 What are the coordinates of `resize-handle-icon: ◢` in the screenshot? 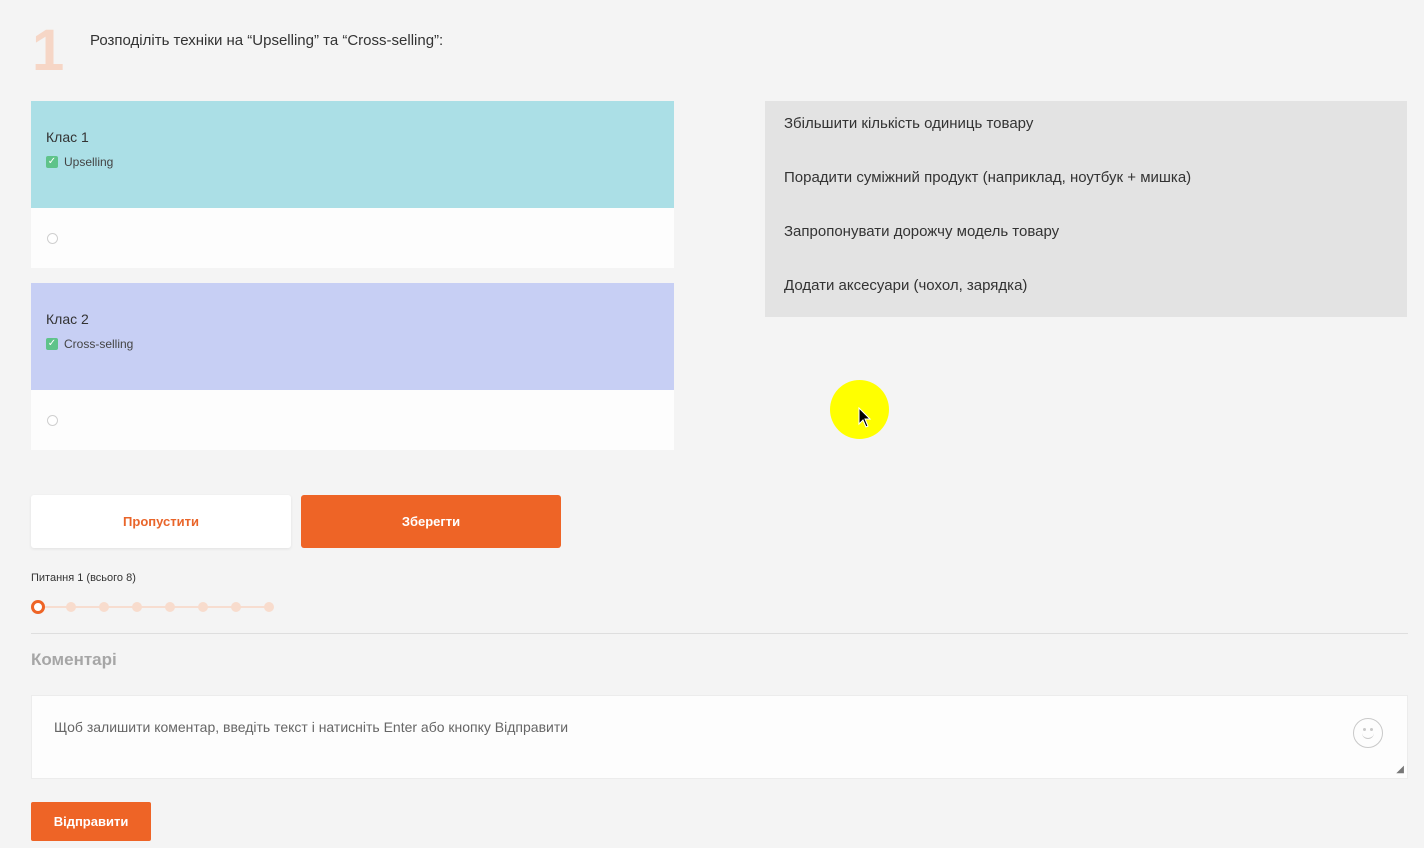 It's located at (1400, 770).